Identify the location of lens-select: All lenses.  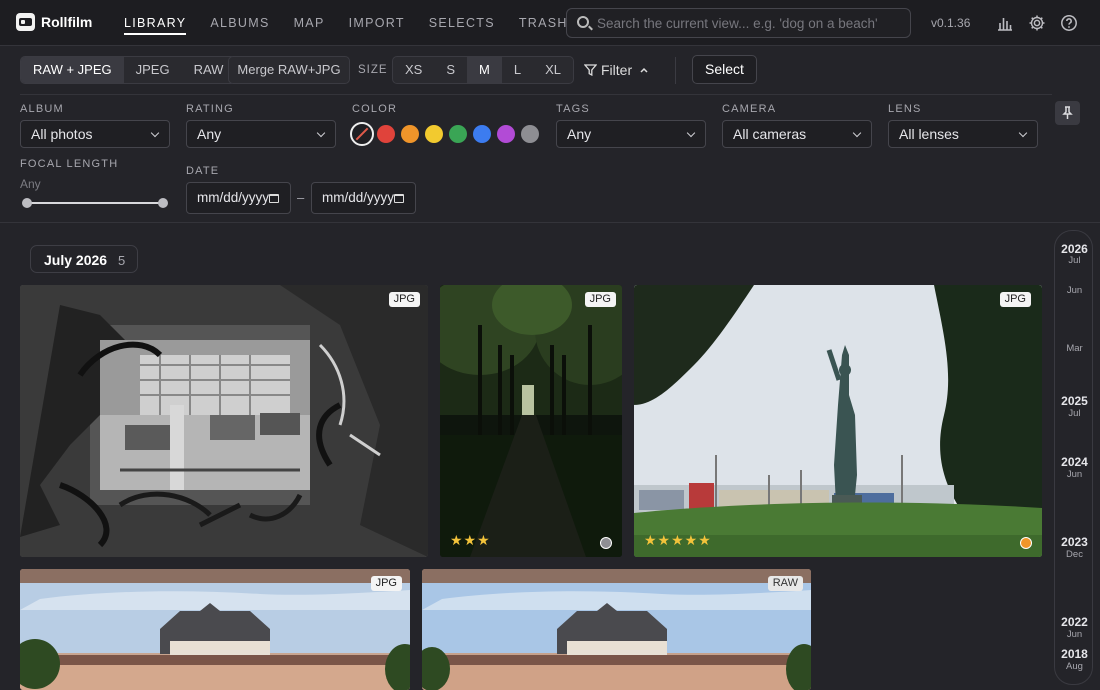
(963, 134).